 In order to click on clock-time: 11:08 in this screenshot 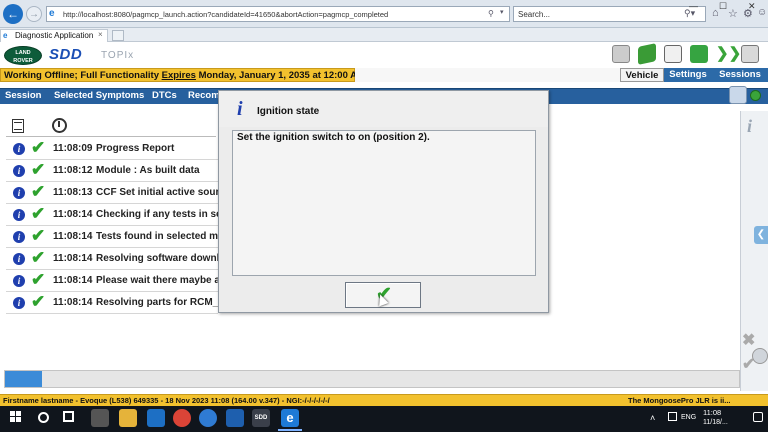, I will do `click(712, 412)`.